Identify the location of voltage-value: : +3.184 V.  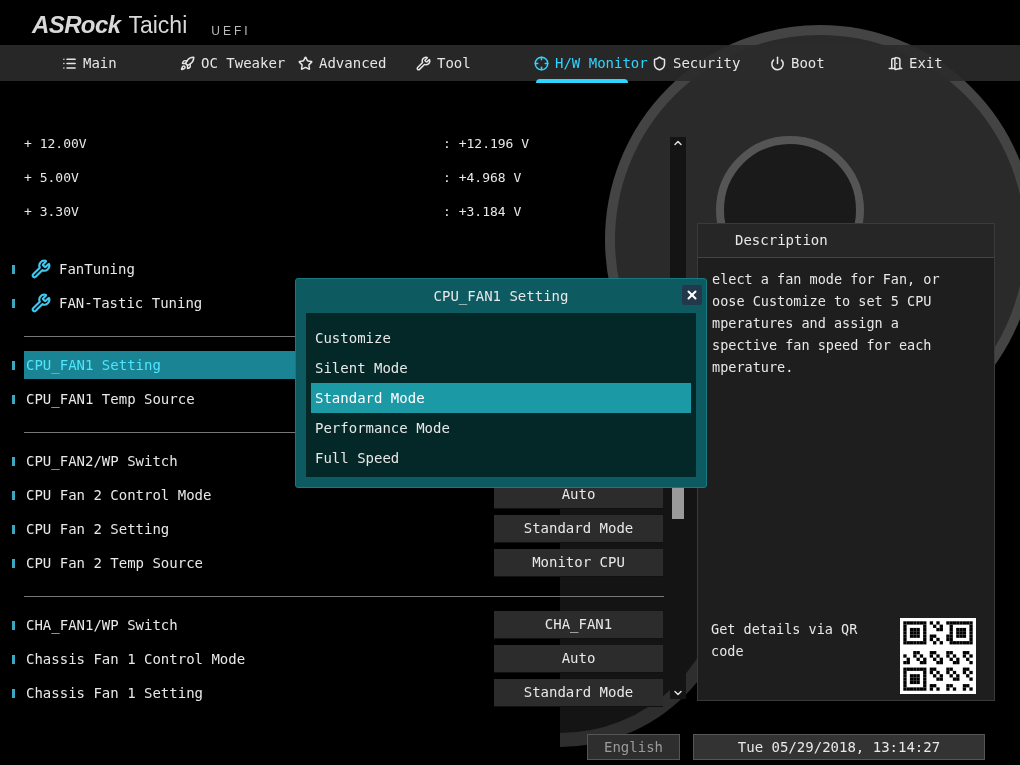
(482, 212).